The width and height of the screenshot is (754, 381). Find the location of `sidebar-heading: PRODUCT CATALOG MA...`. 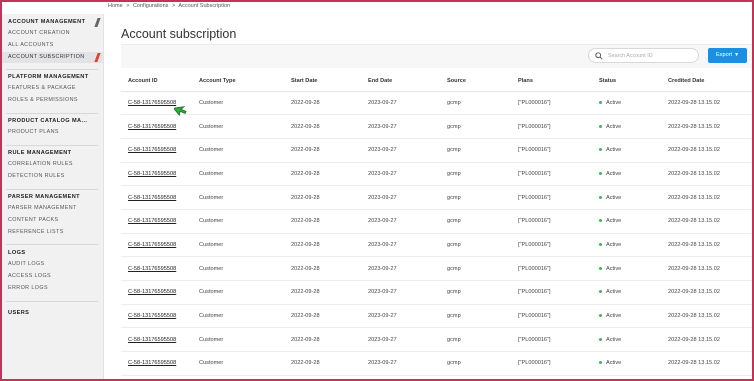

sidebar-heading: PRODUCT CATALOG MA... is located at coordinates (52, 121).